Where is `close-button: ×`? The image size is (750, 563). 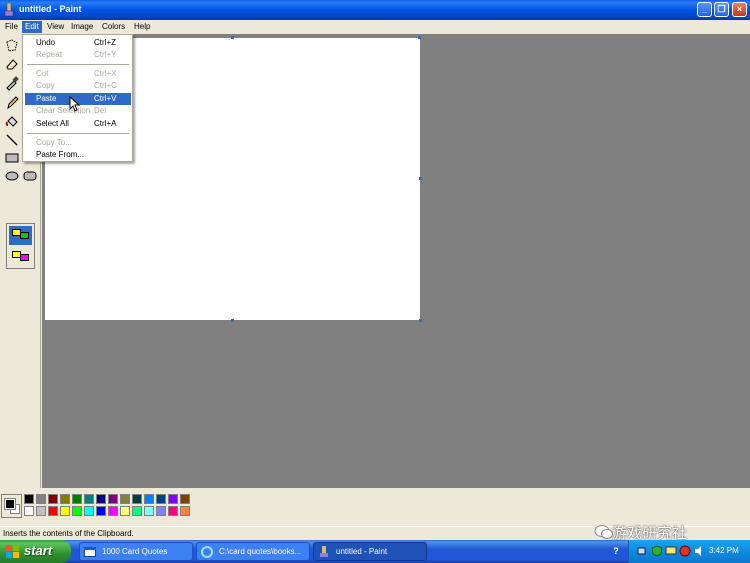
close-button: × is located at coordinates (739, 9).